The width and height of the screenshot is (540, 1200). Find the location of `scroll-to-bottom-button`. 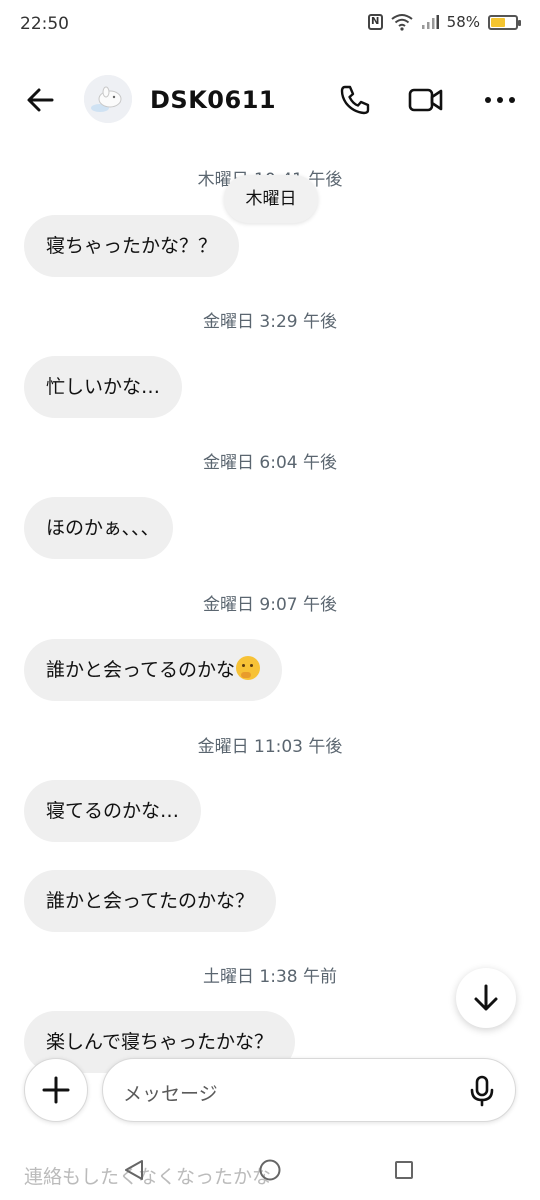

scroll-to-bottom-button is located at coordinates (486, 998).